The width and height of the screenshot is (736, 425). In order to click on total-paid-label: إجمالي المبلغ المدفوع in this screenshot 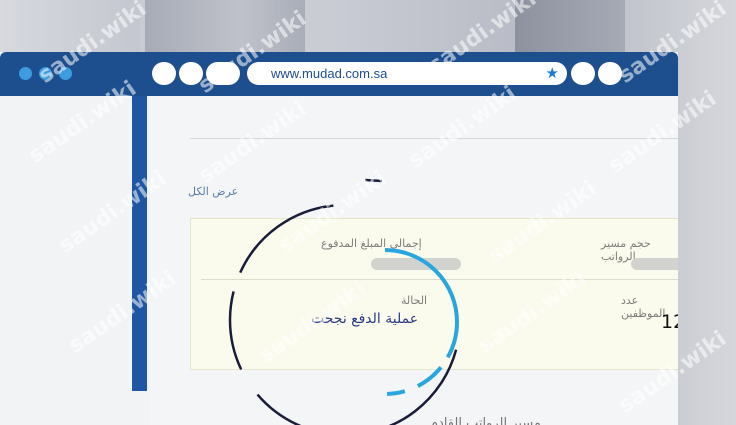, I will do `click(371, 243)`.